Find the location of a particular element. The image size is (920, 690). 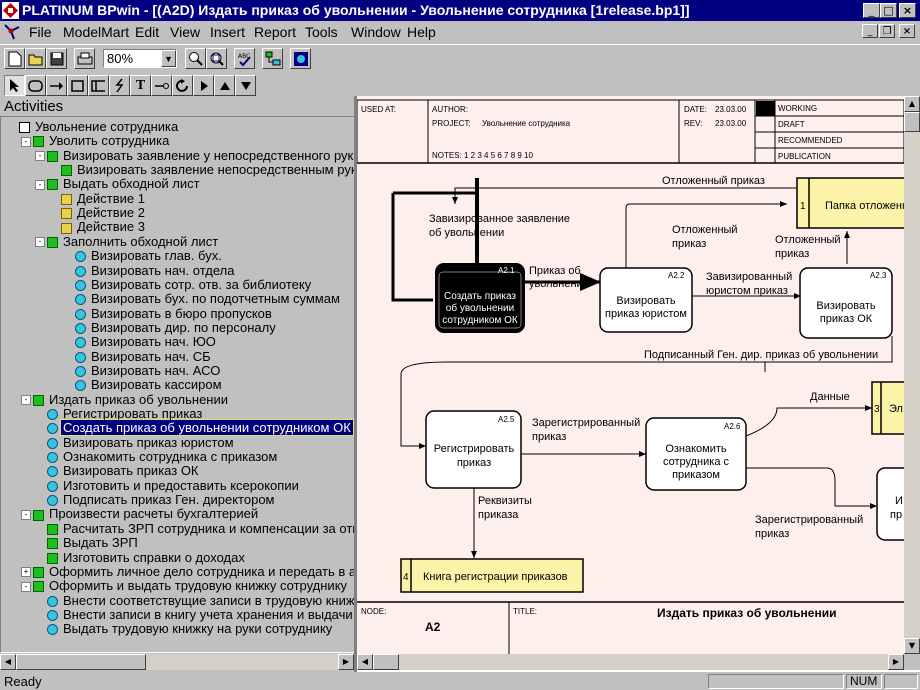

tree-item: - Заполнить обходной лист is located at coordinates (127, 241).